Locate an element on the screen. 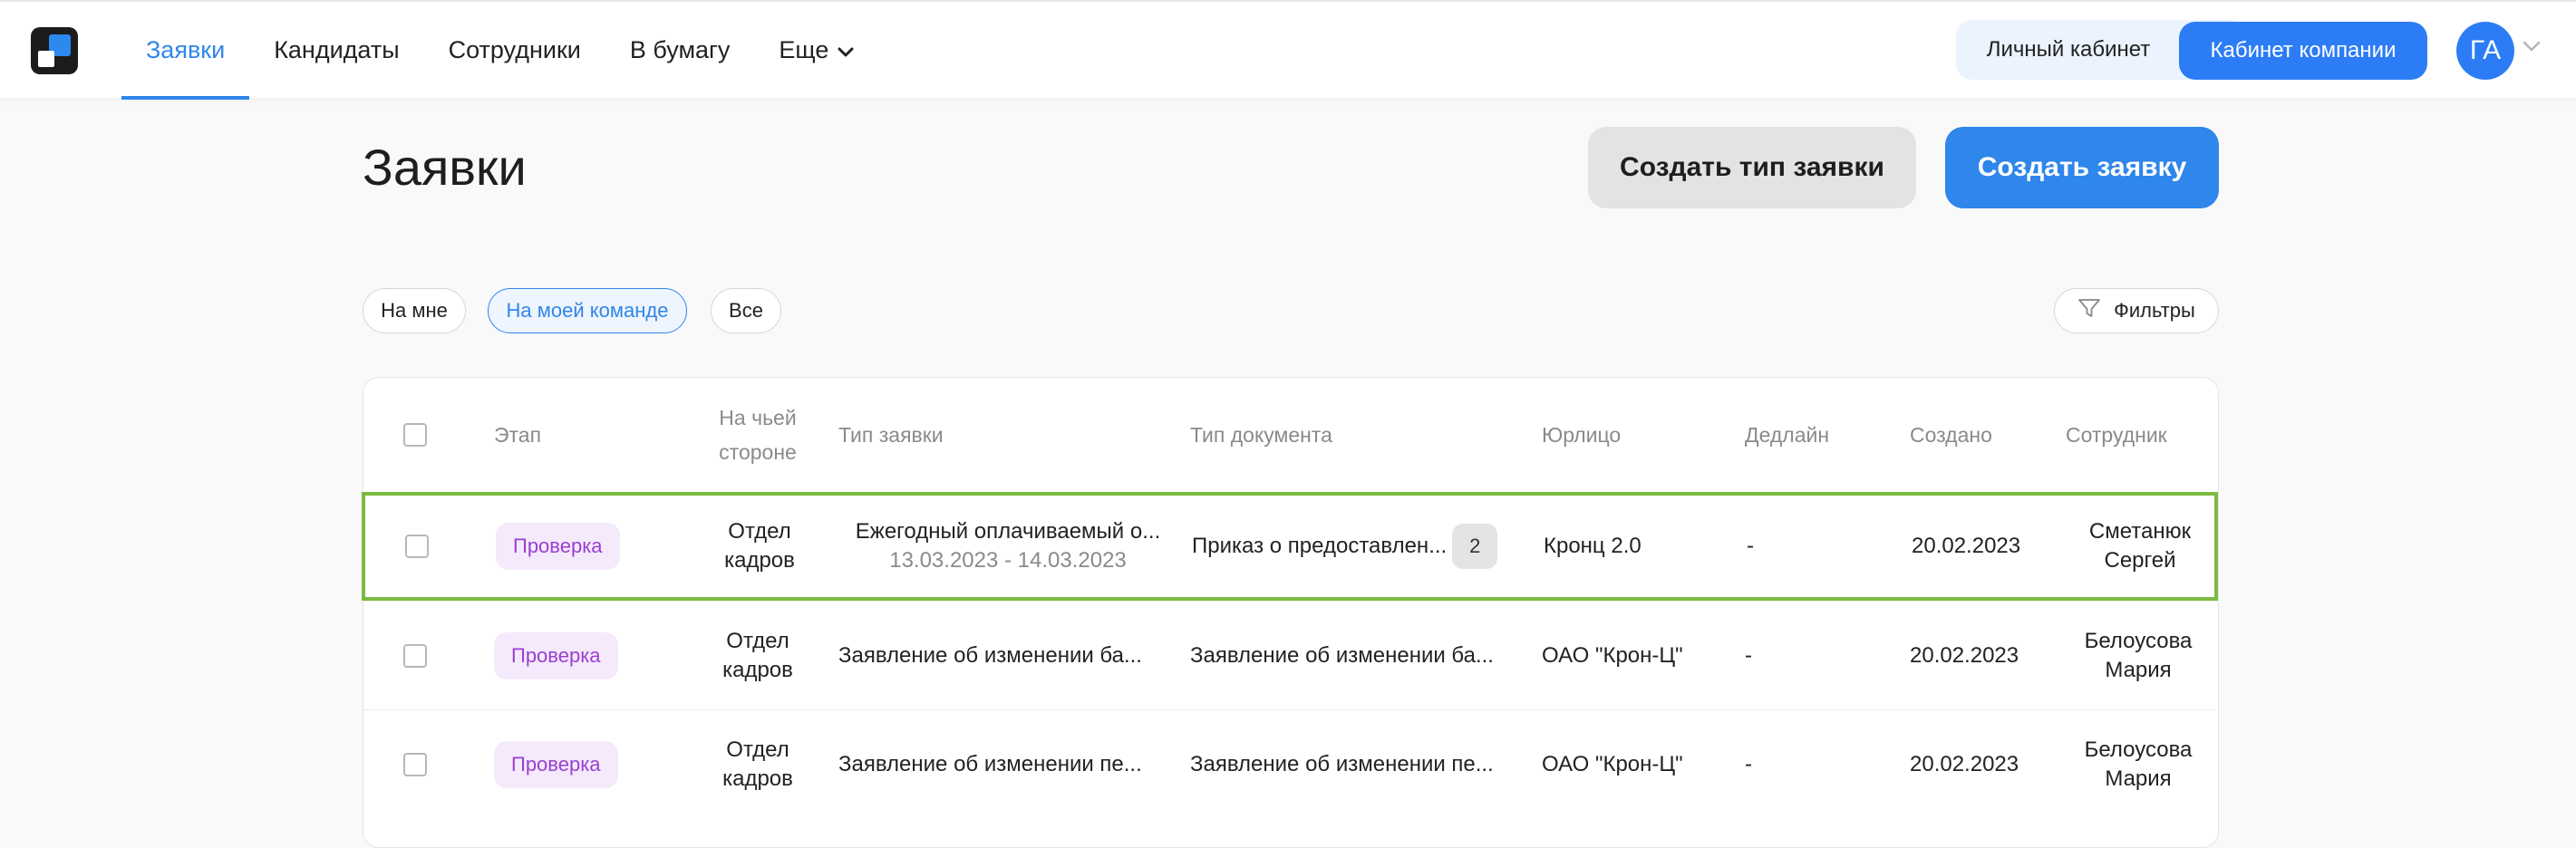 This screenshot has height=848, width=2576. avatar: ГА is located at coordinates (2485, 51).